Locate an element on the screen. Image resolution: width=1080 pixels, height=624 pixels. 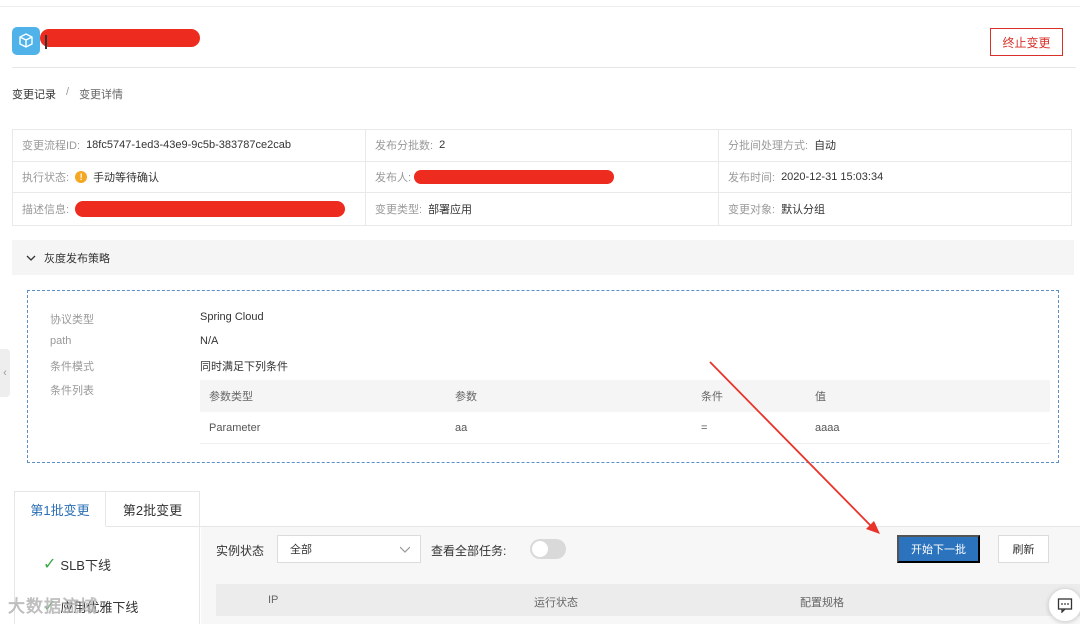
stop-change-button: 终止变更 is located at coordinates (1026, 42).